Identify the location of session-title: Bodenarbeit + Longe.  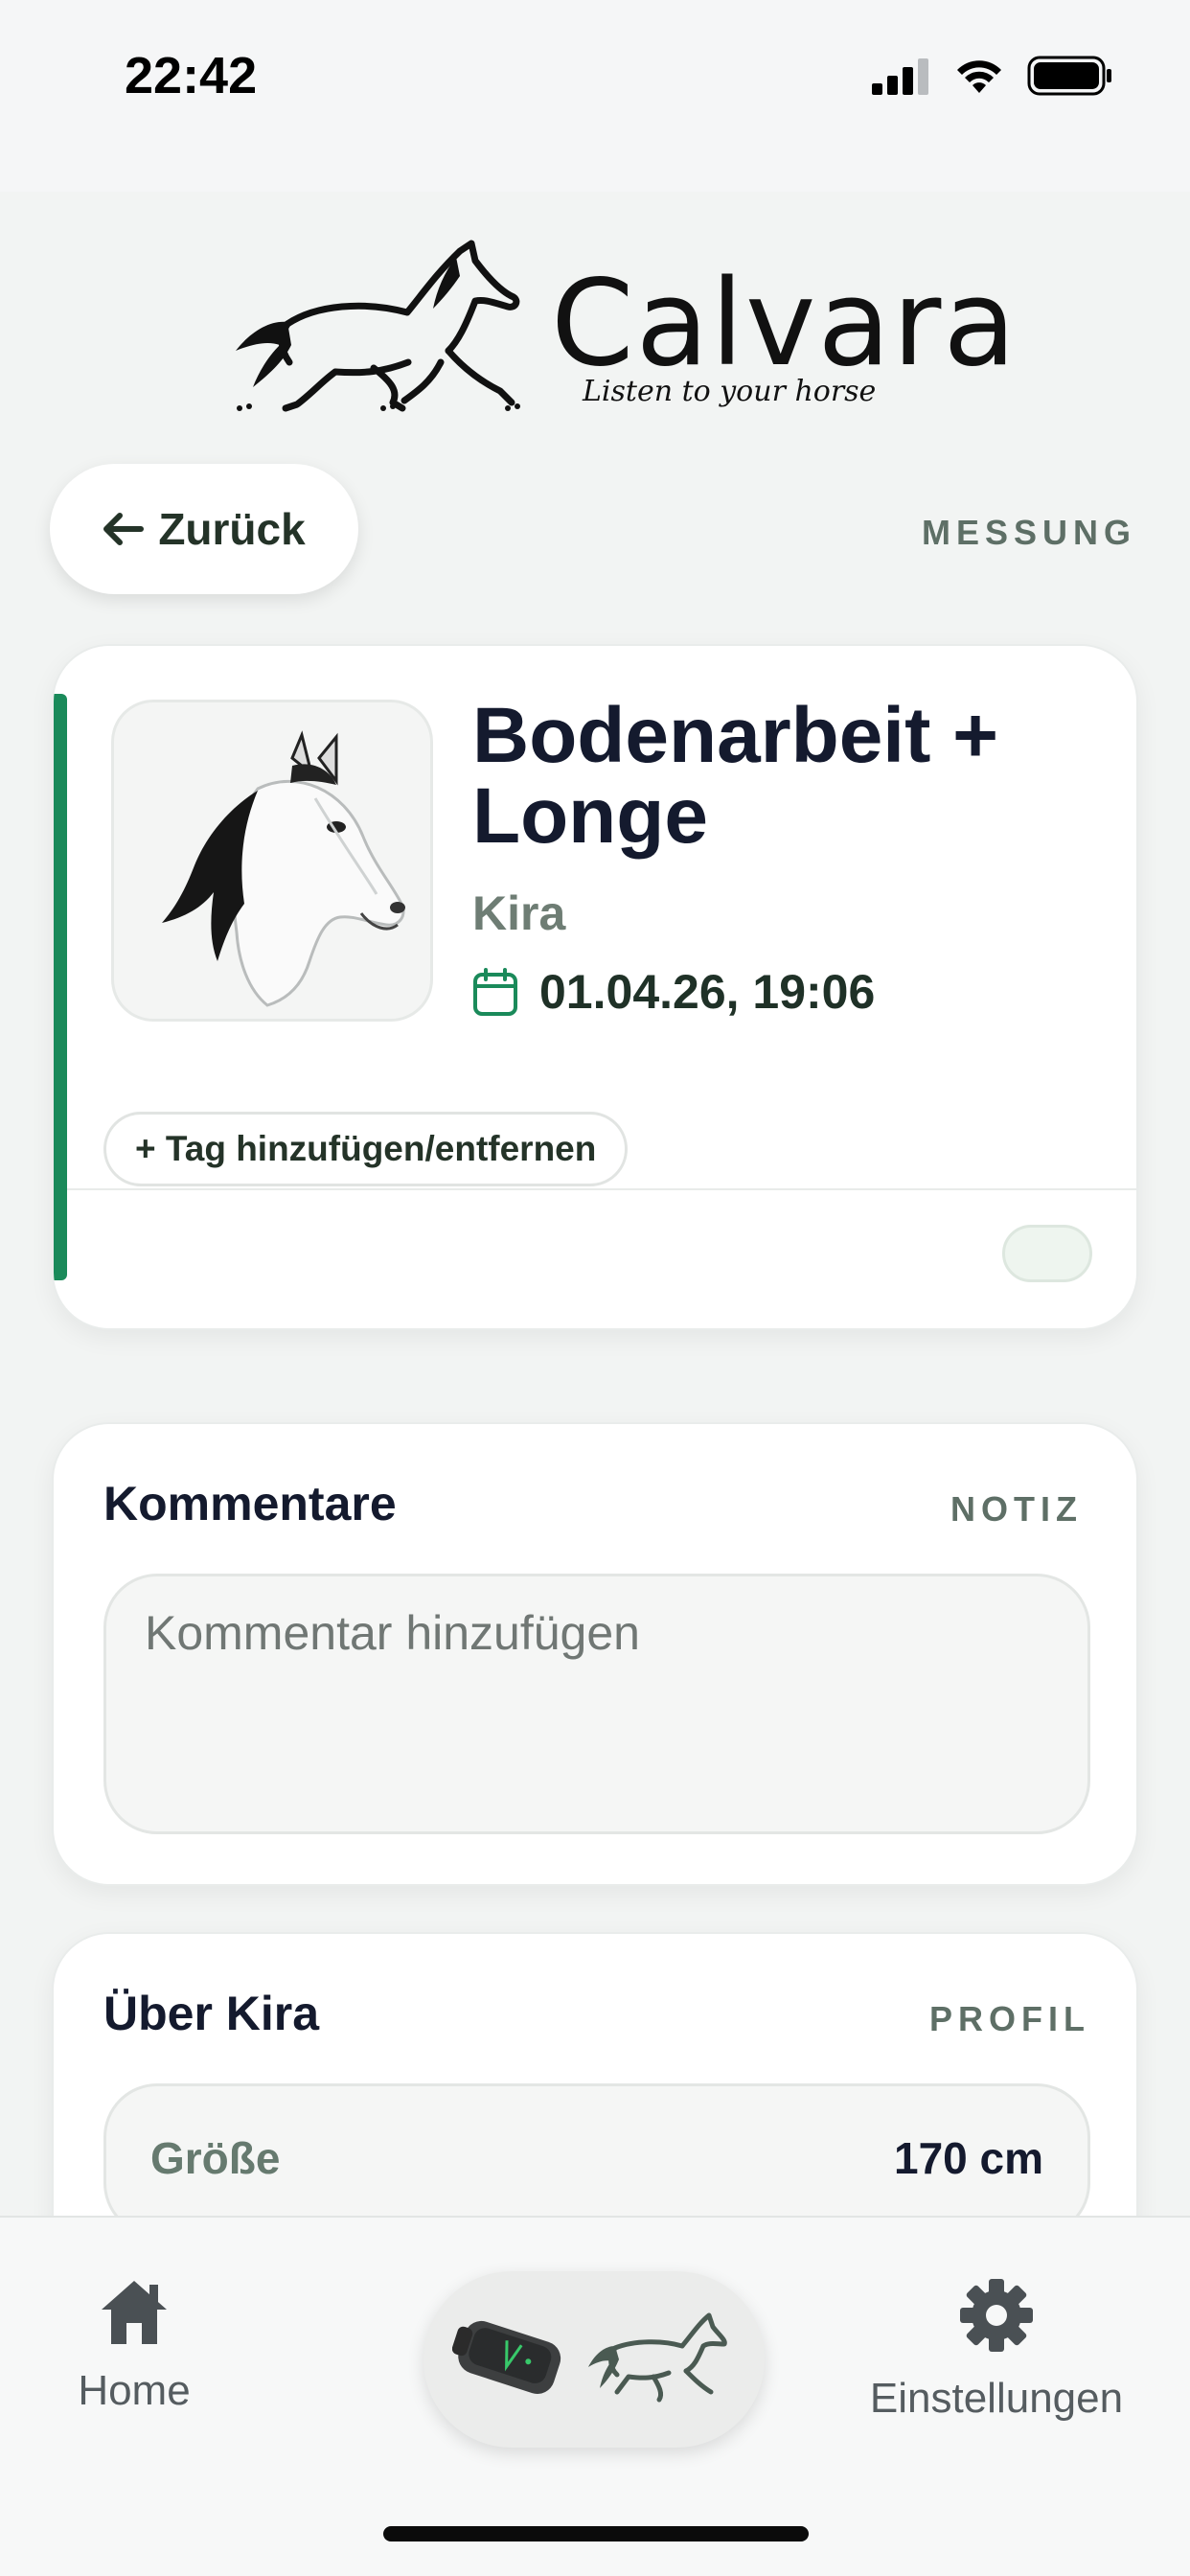
(735, 776).